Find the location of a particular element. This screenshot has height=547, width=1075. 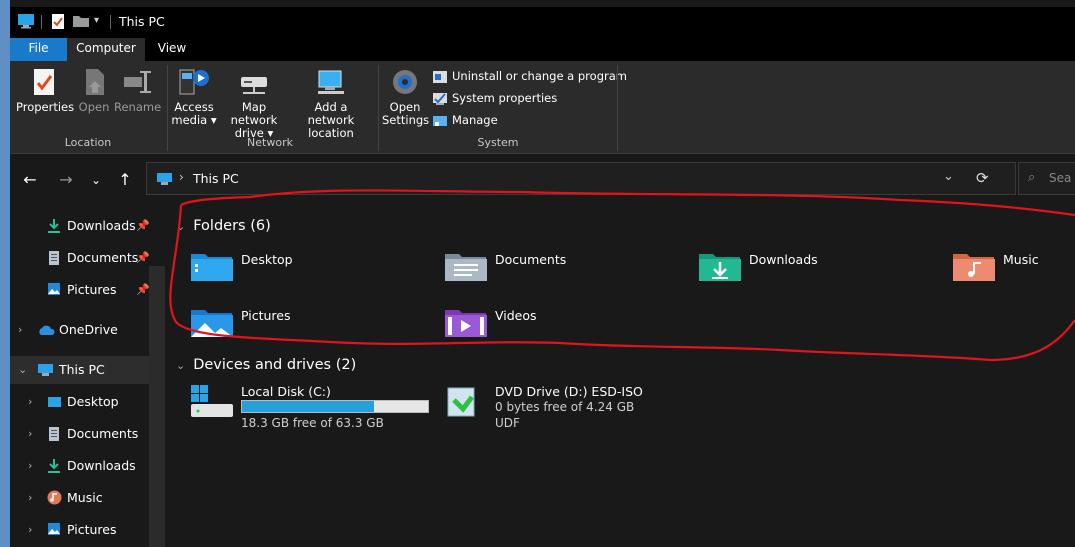

breadcrumb-this-pc: This PC is located at coordinates (216, 178).